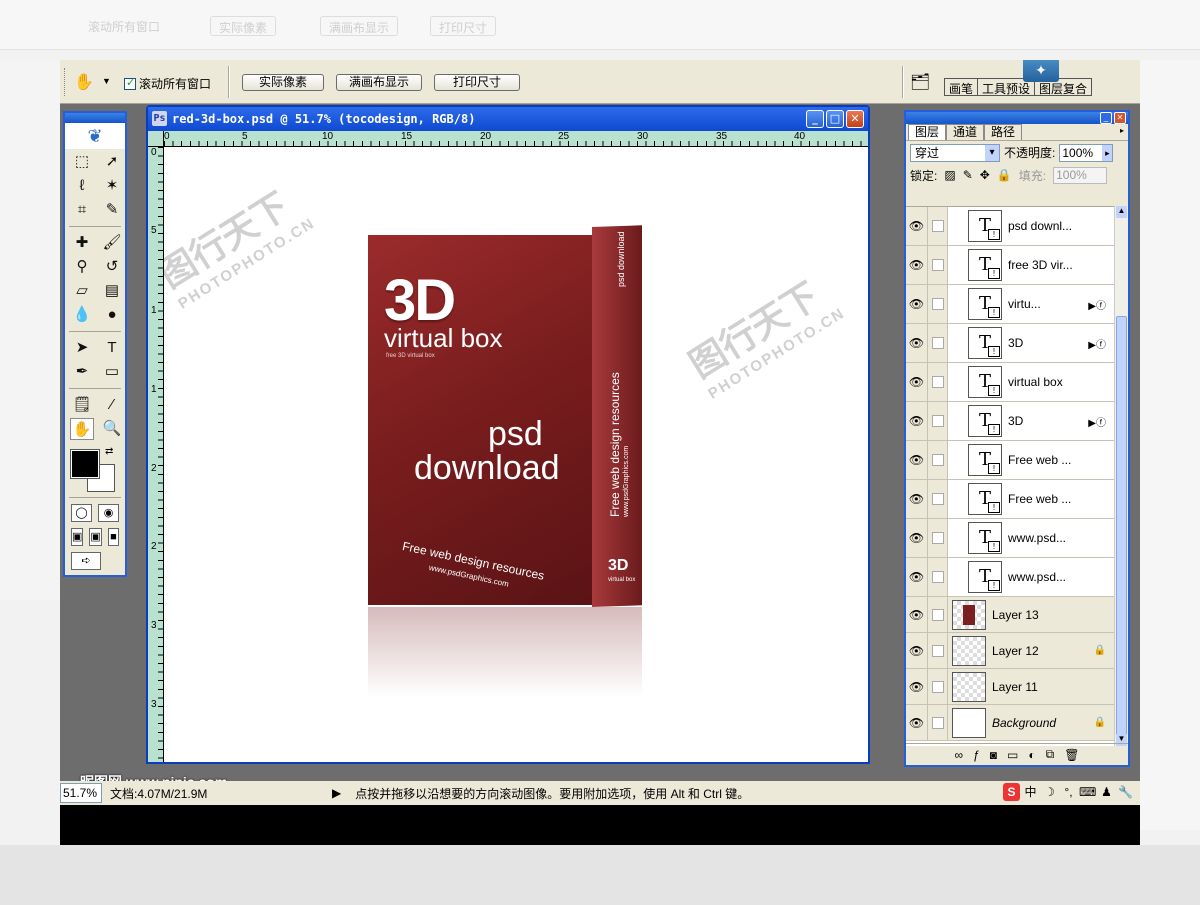  What do you see at coordinates (1086, 152) in the screenshot?
I see `opacity-field: 100%` at bounding box center [1086, 152].